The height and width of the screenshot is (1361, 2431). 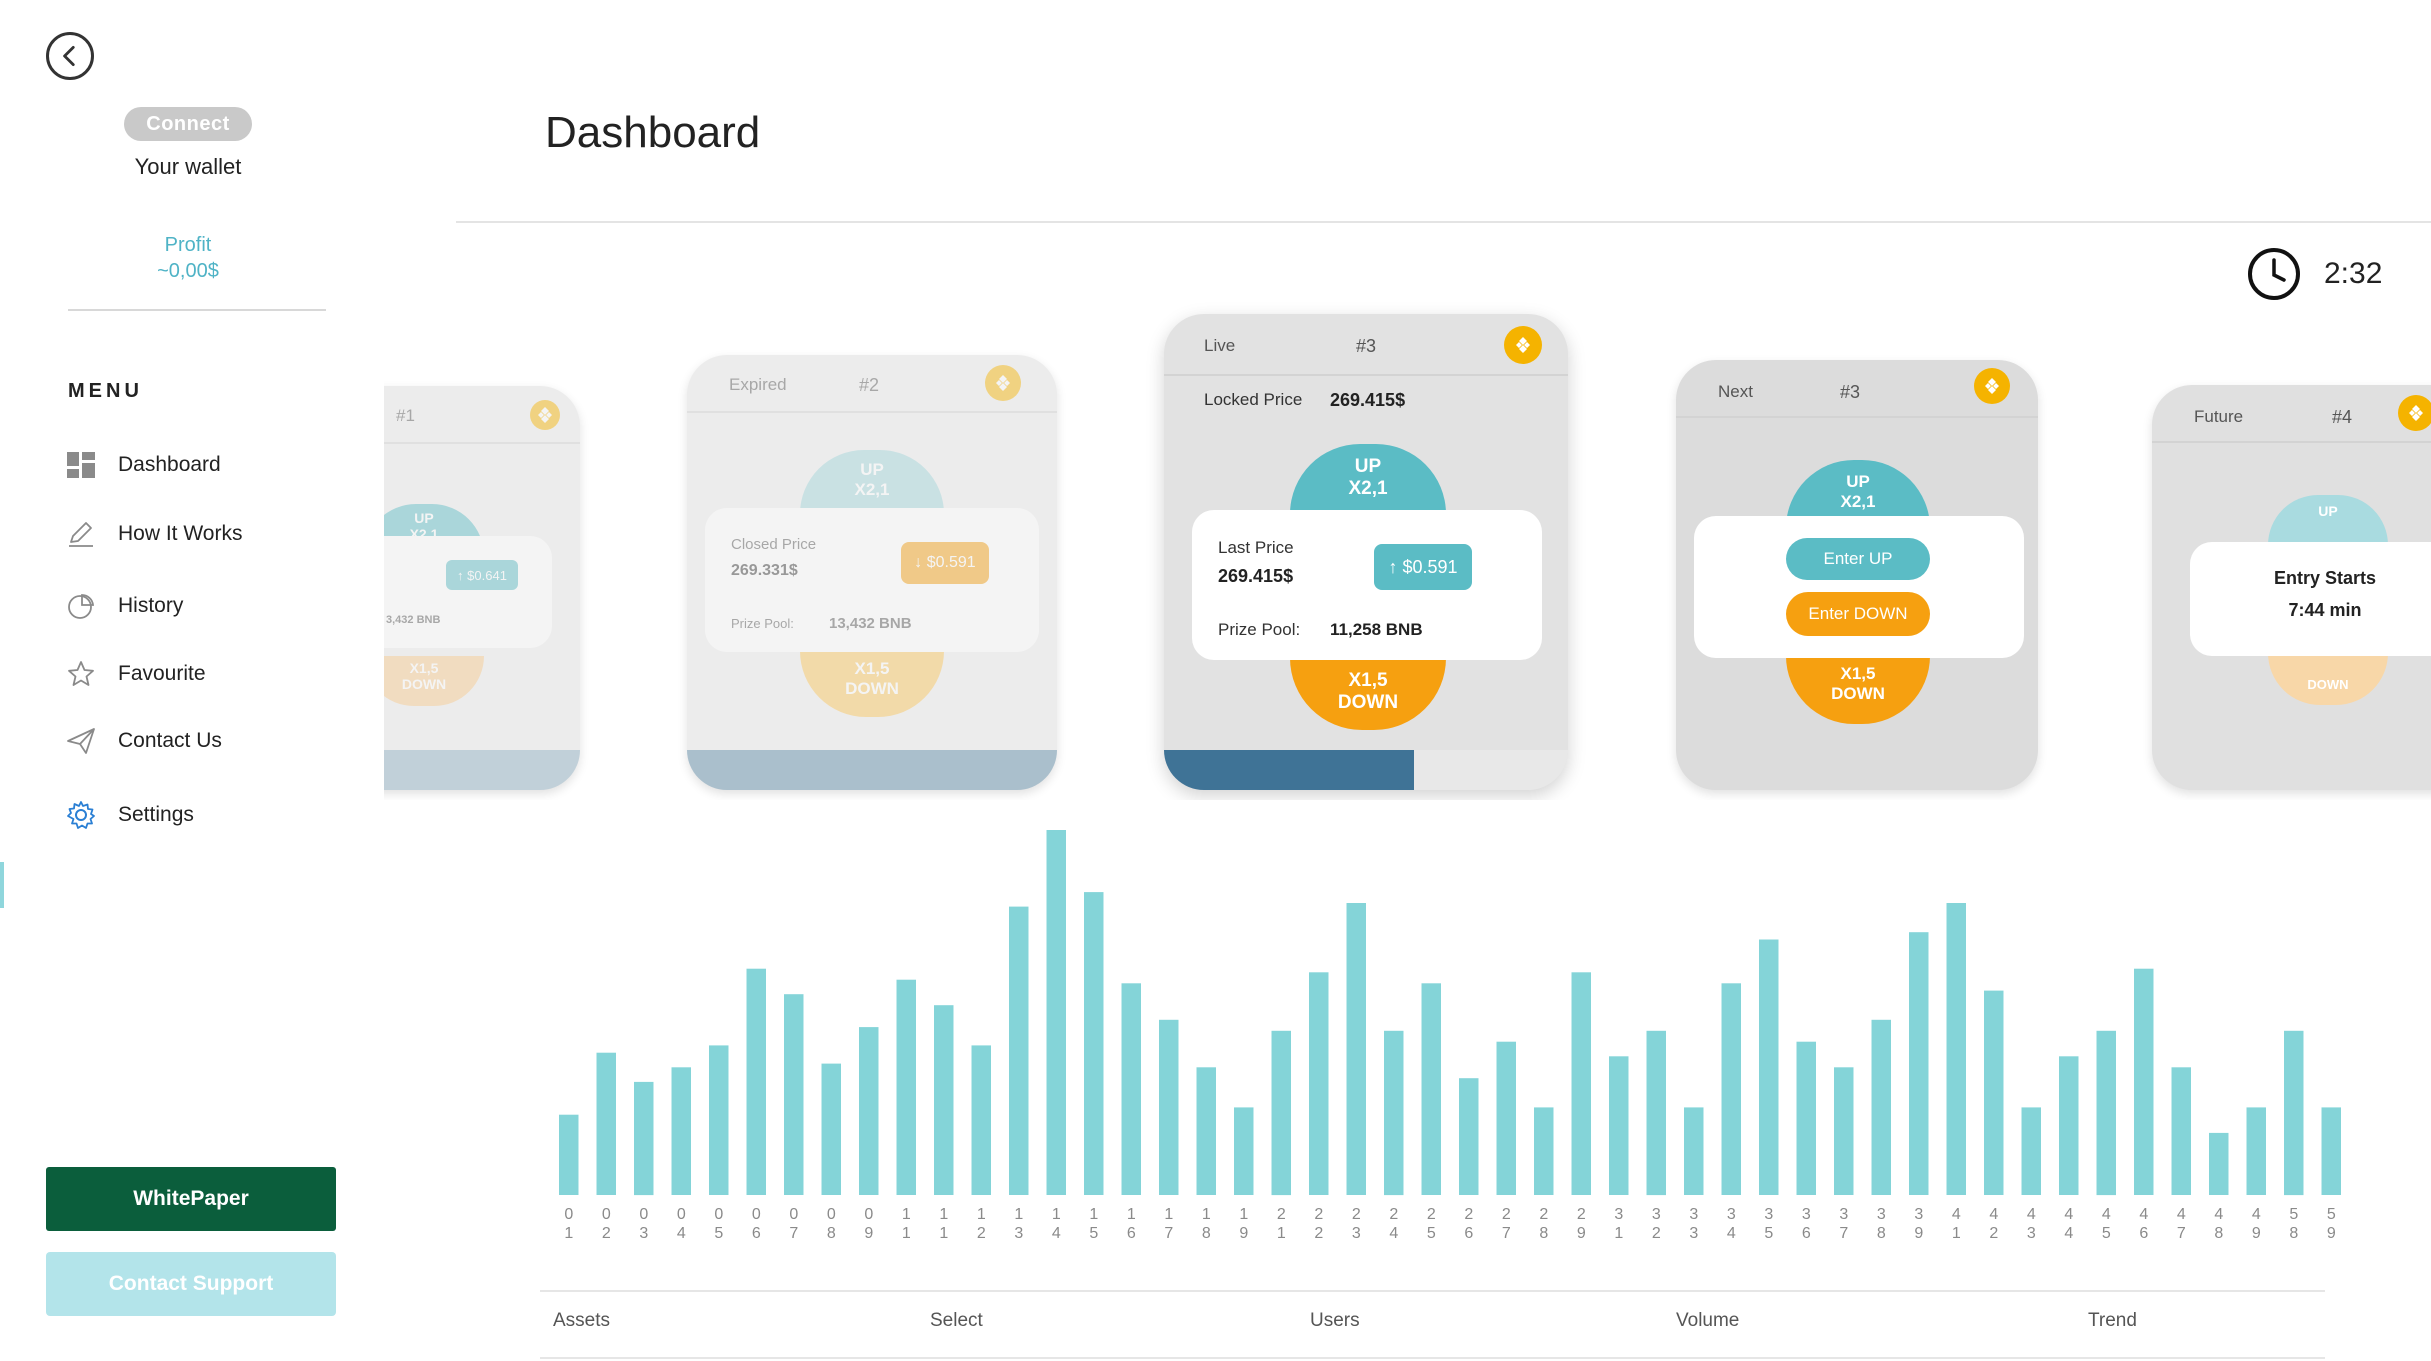 What do you see at coordinates (81, 741) in the screenshot?
I see `send-icon` at bounding box center [81, 741].